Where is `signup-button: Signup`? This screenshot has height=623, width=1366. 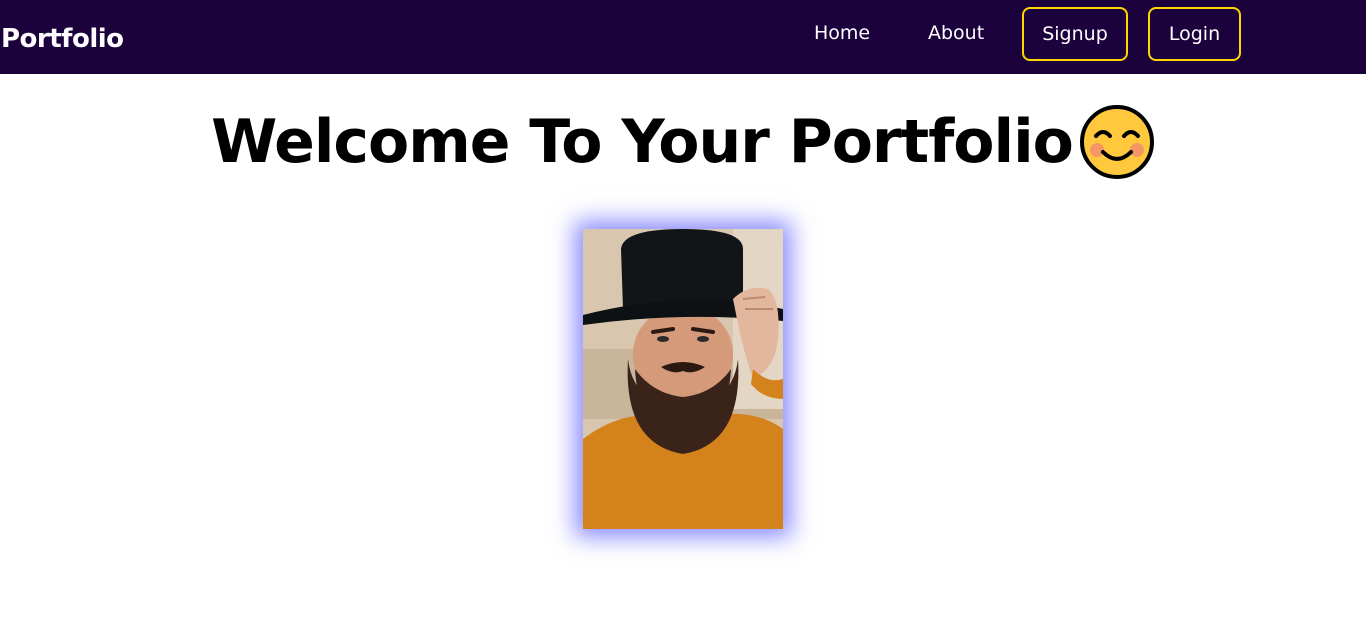
signup-button: Signup is located at coordinates (1075, 34).